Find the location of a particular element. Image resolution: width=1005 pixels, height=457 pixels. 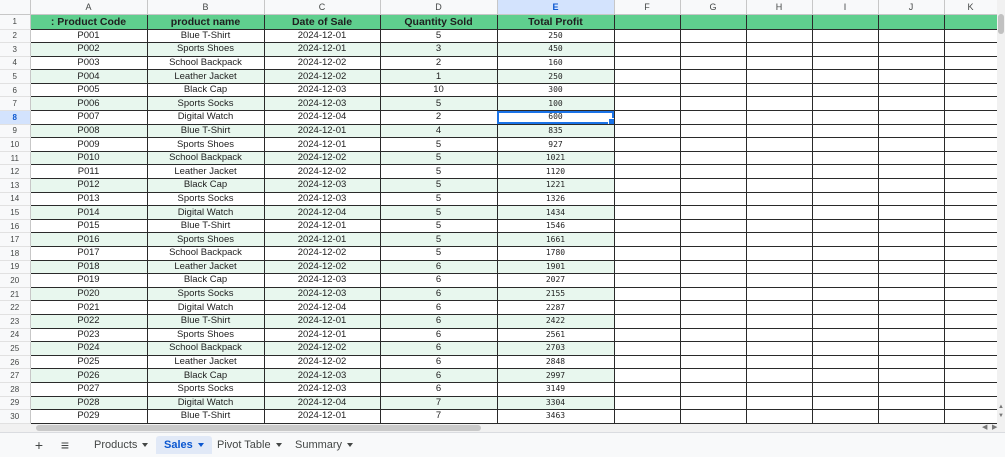

row-header-14: 14 is located at coordinates (15, 199).